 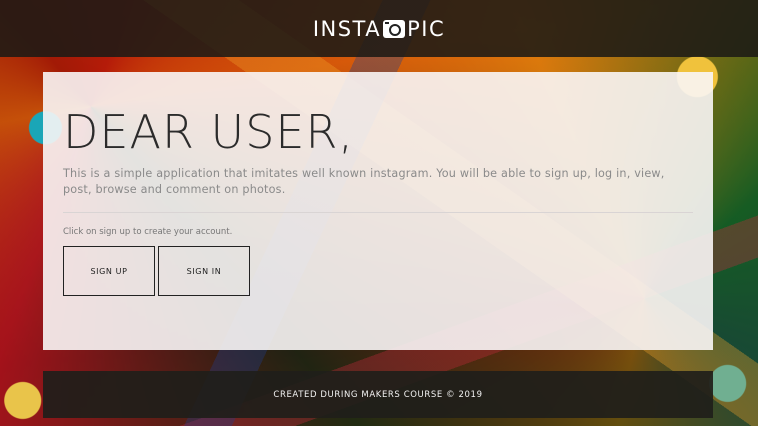 What do you see at coordinates (209, 132) in the screenshot?
I see `page-title: DEAR USER,` at bounding box center [209, 132].